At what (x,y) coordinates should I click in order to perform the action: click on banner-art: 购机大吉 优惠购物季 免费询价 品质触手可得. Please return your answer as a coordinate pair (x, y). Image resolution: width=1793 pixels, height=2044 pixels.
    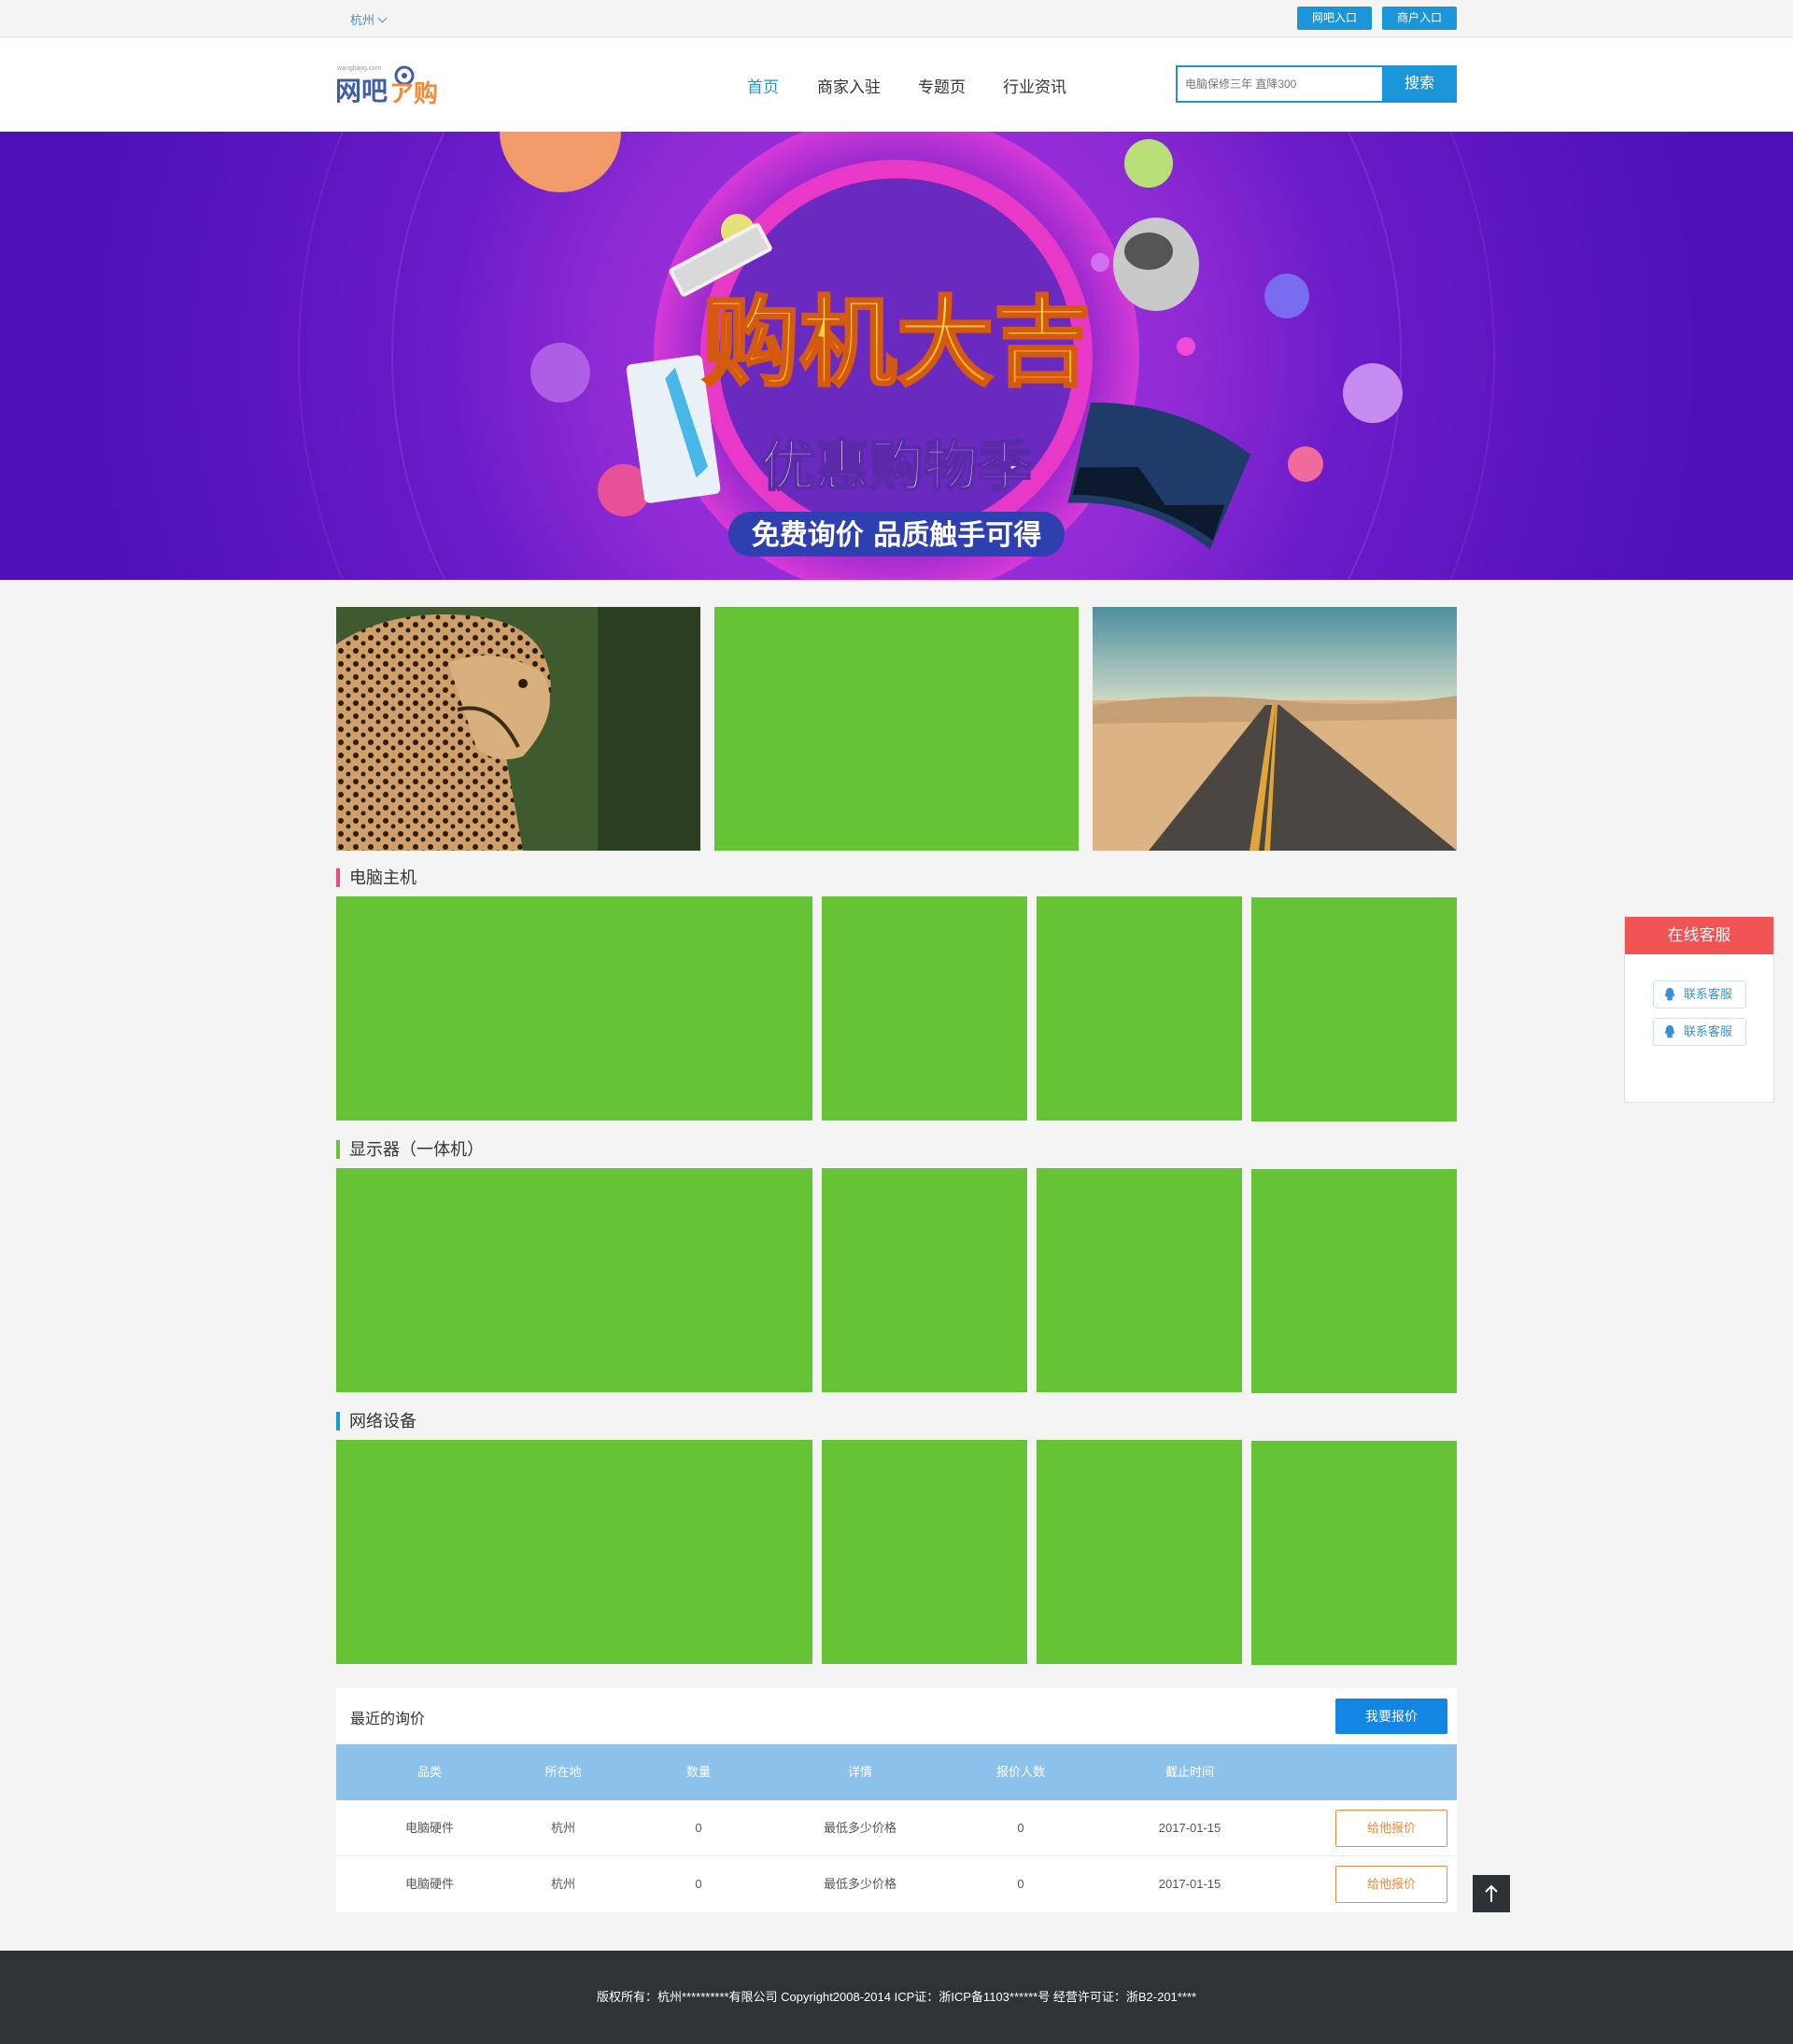
    Looking at the image, I should click on (896, 356).